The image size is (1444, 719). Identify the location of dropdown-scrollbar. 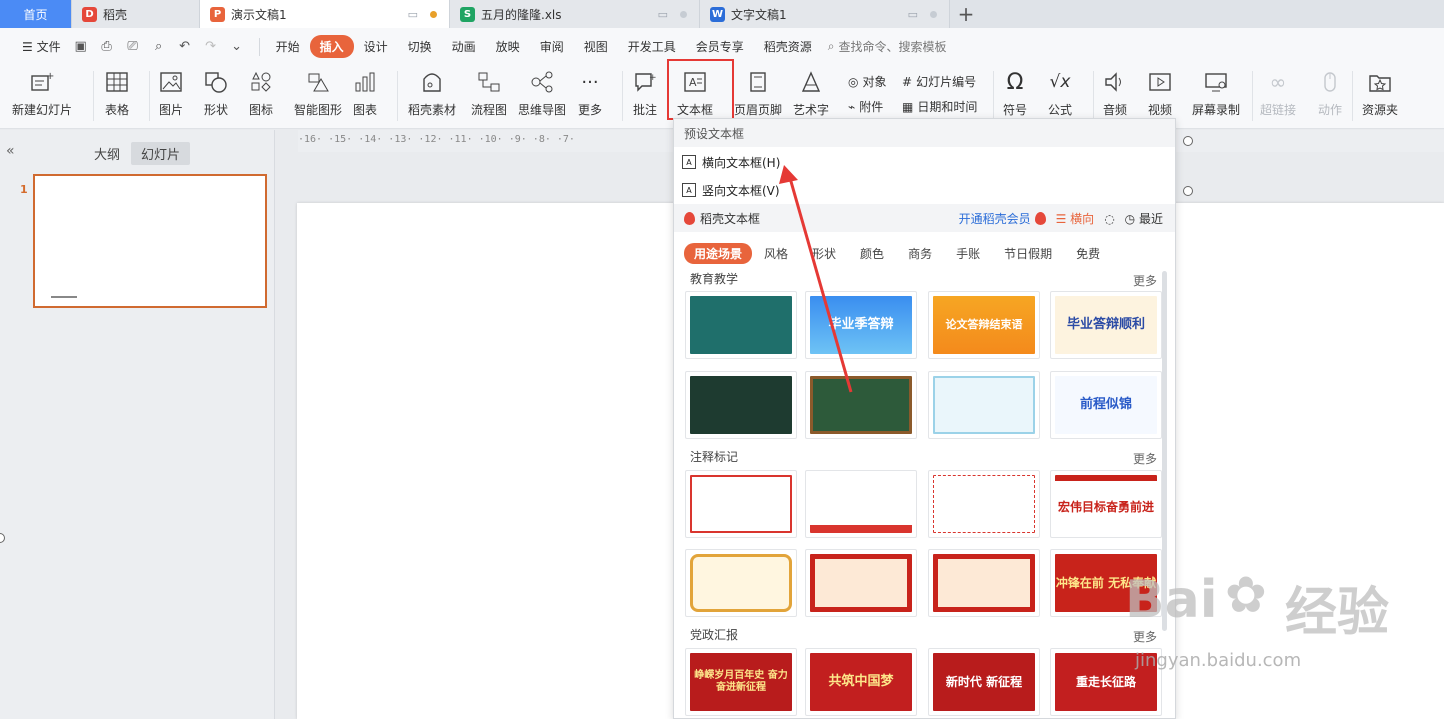
(1164, 451).